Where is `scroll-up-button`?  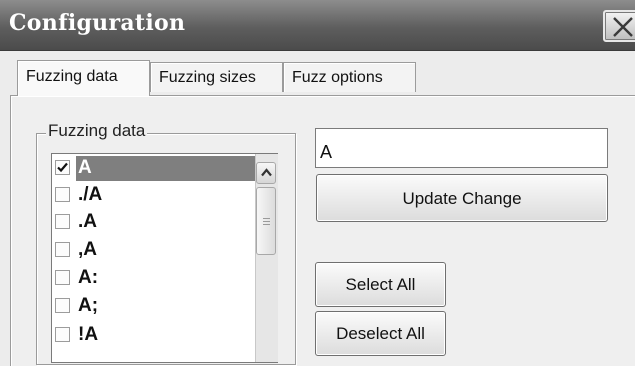 scroll-up-button is located at coordinates (266, 173).